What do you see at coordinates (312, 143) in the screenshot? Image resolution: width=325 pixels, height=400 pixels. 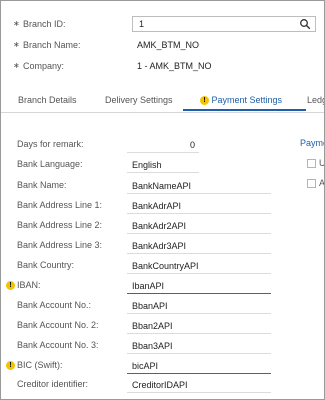 I see `payment-section-link: Payme` at bounding box center [312, 143].